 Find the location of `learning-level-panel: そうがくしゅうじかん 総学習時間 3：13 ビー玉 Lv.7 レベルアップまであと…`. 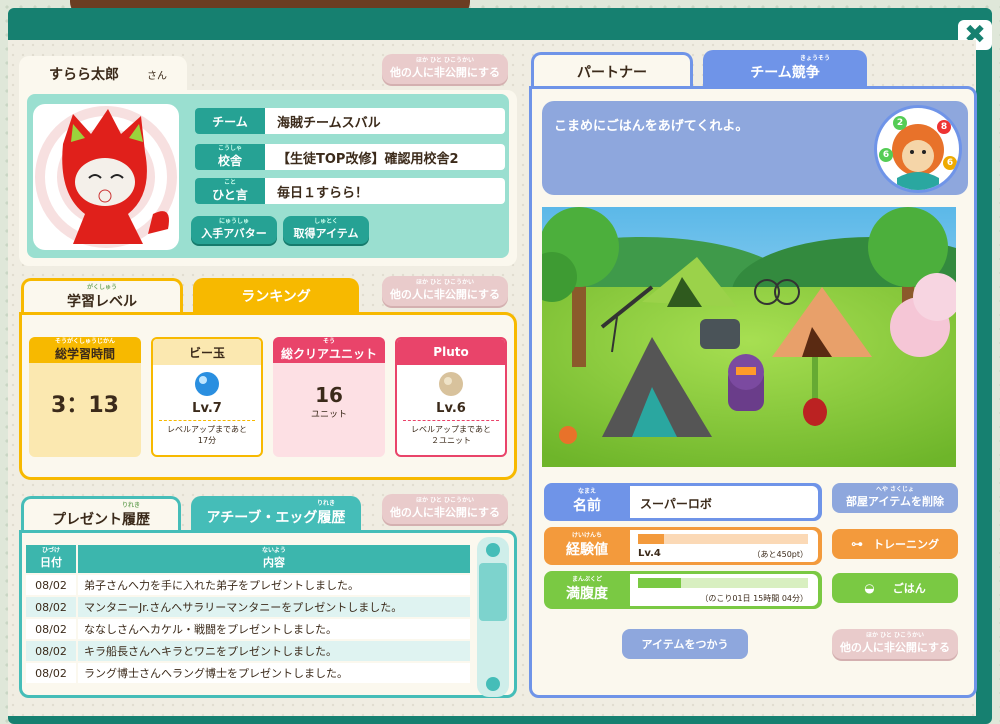

learning-level-panel: そうがくしゅうじかん 総学習時間 3：13 ビー玉 Lv.7 レベルアップまであと… is located at coordinates (268, 396).